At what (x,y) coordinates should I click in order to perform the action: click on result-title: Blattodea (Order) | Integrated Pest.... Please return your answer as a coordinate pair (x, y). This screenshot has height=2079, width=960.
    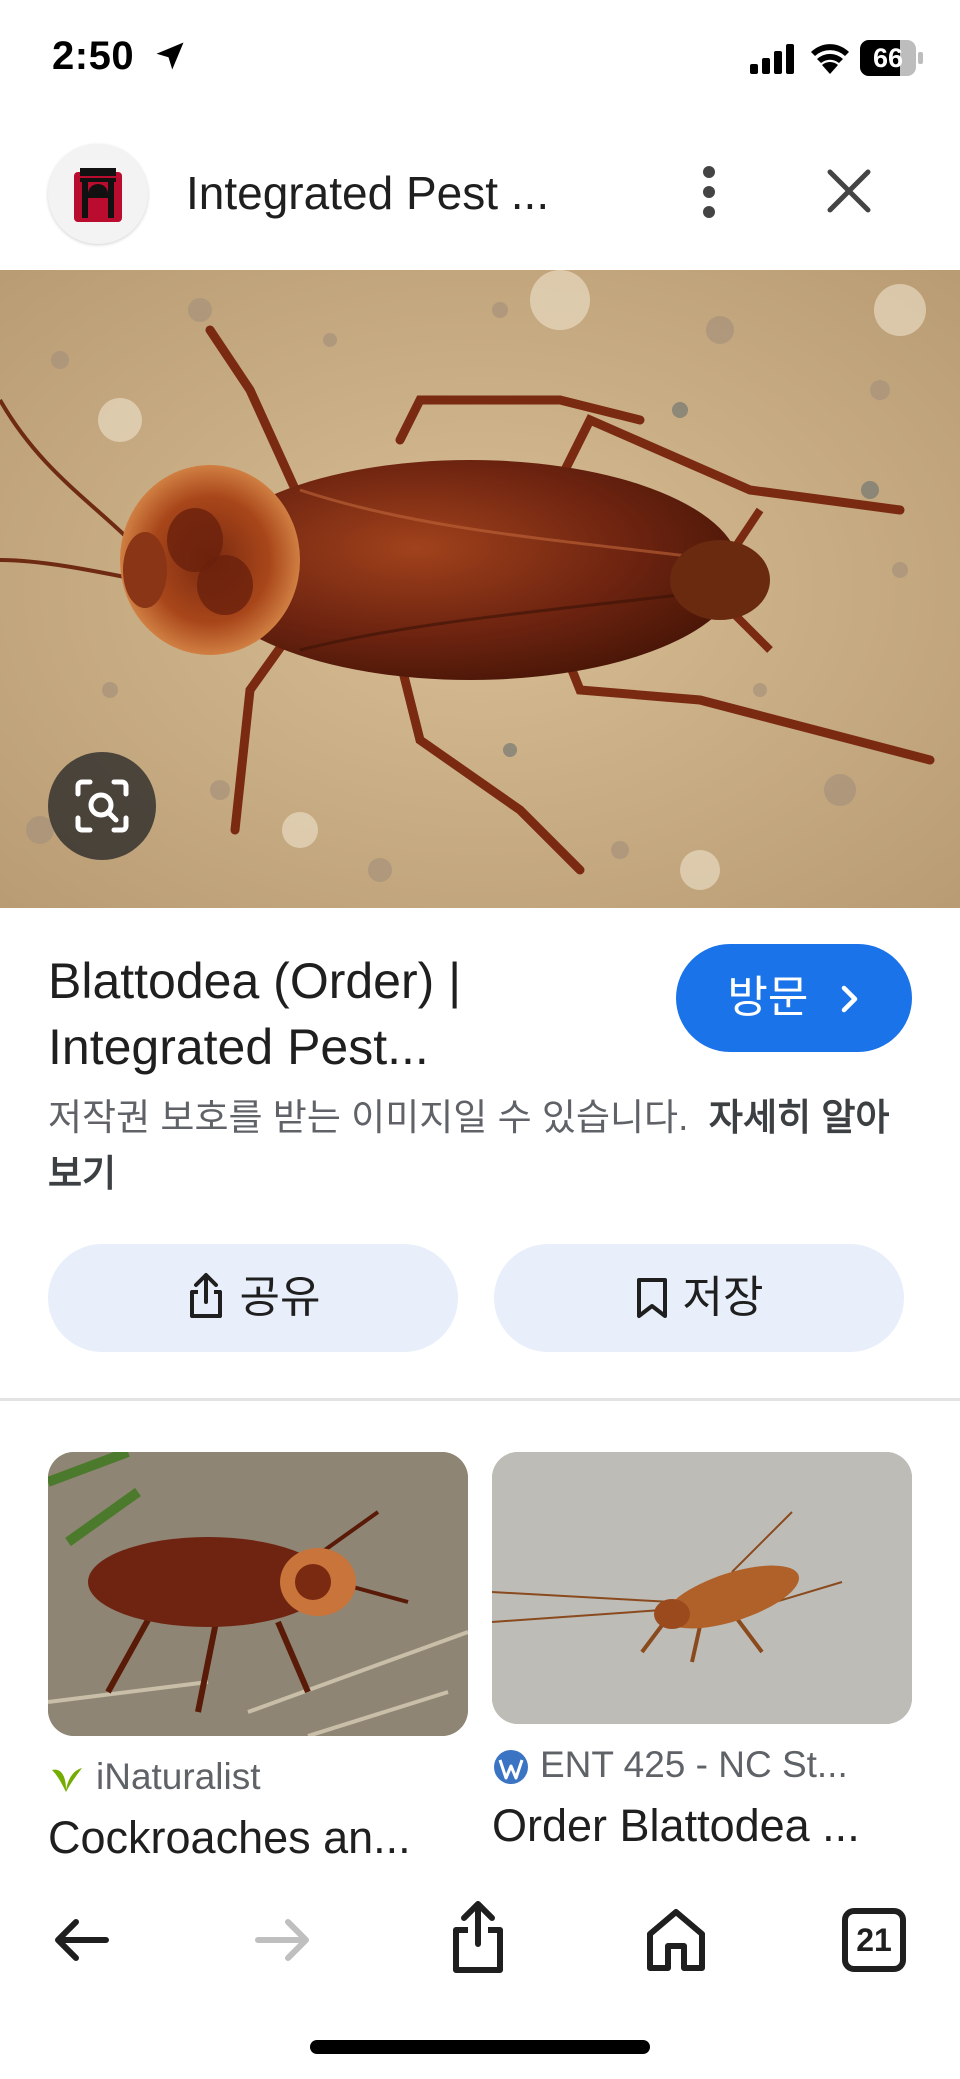
    Looking at the image, I should click on (348, 1014).